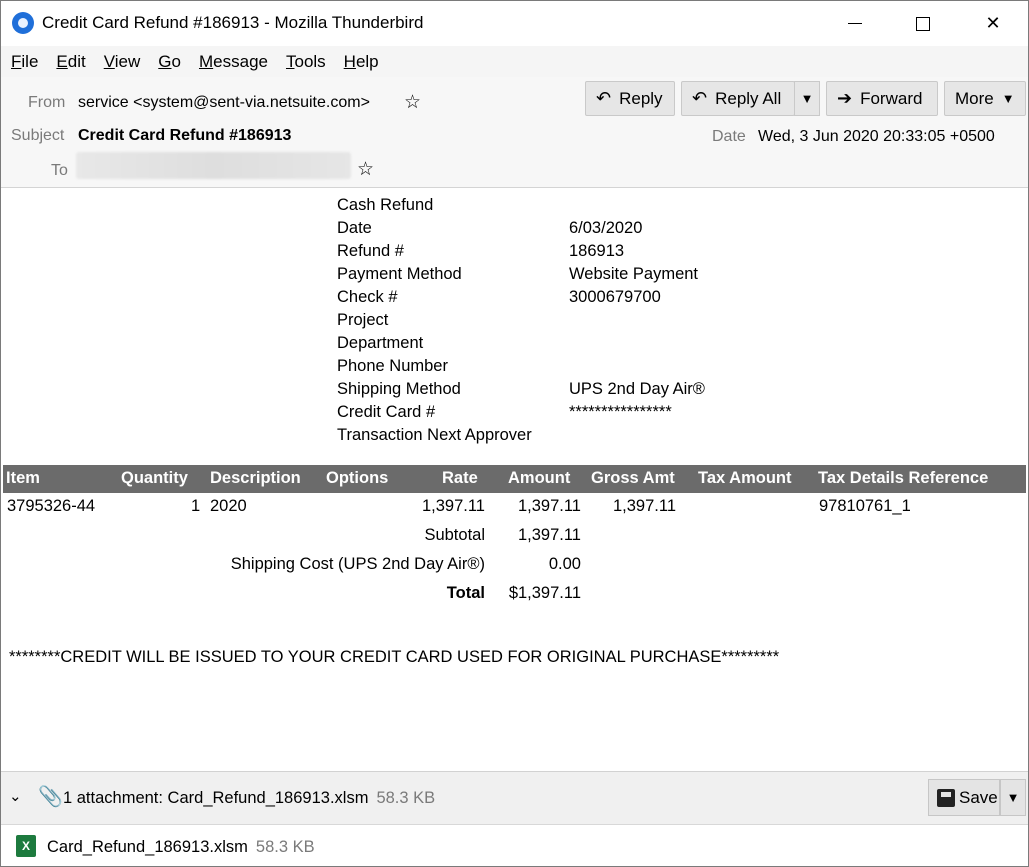 The image size is (1029, 867). I want to click on info-key: Shipping Method, so click(399, 389).